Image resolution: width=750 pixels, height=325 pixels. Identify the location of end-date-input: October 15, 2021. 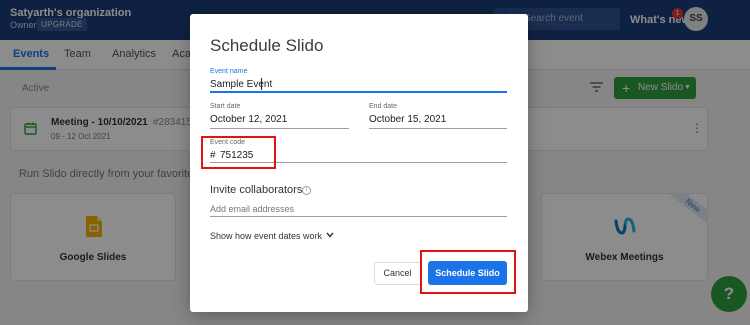
(407, 119).